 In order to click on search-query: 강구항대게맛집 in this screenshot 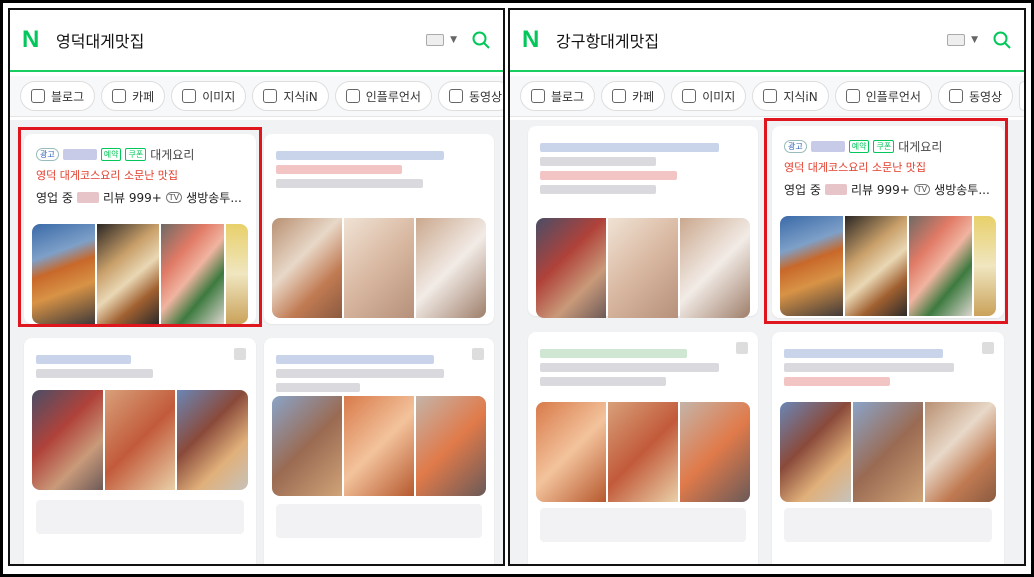, I will do `click(607, 40)`.